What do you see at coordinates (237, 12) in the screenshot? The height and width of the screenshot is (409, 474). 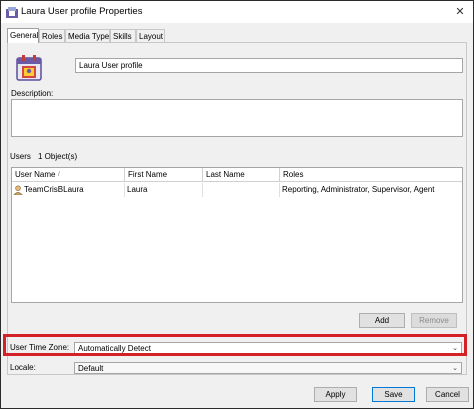 I see `title-bar: Laura User profile Properties ✕` at bounding box center [237, 12].